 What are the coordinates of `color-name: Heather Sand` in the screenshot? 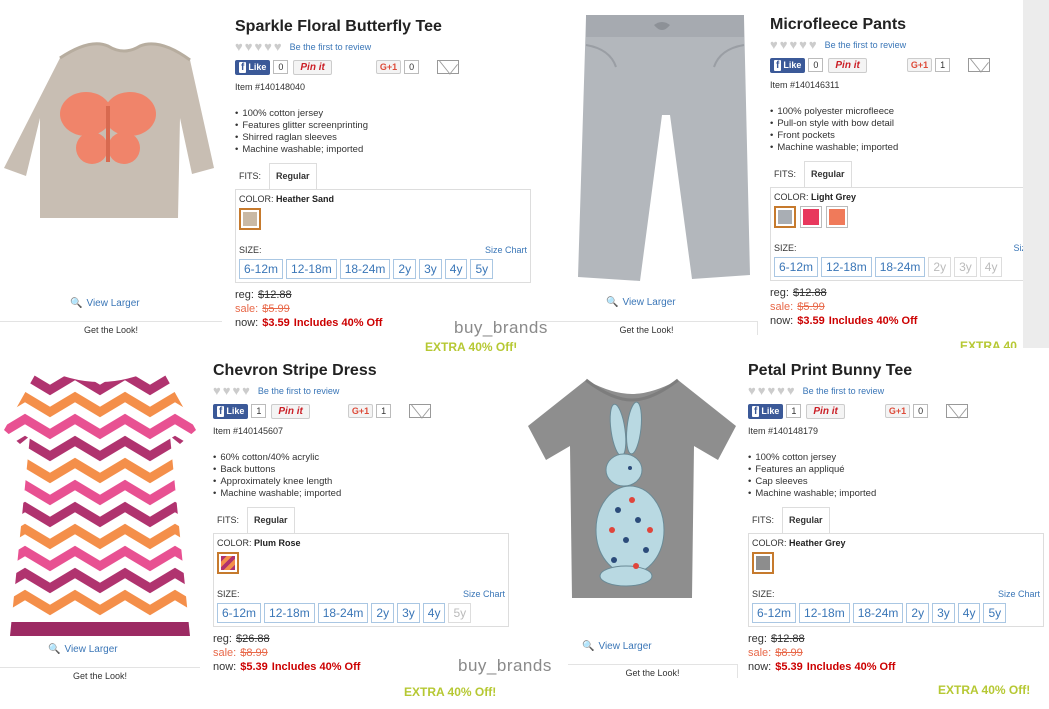 It's located at (305, 199).